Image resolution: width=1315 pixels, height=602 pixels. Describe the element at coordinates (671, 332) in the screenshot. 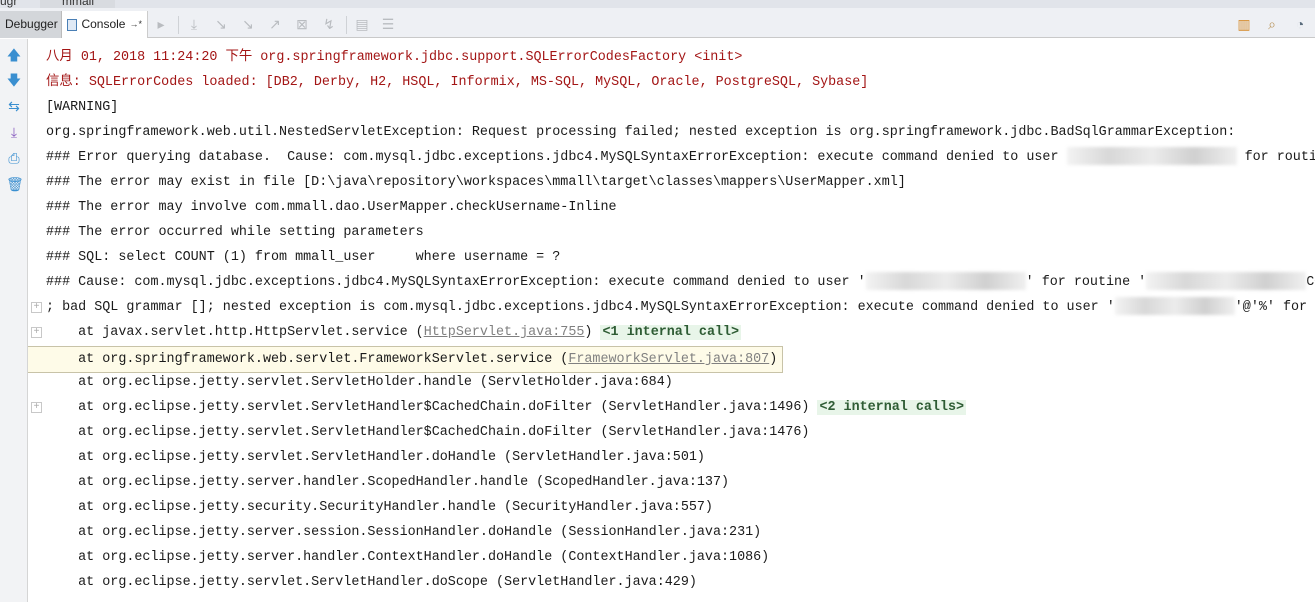

I see `internal-calls-toggle: <1 internal call>` at that location.